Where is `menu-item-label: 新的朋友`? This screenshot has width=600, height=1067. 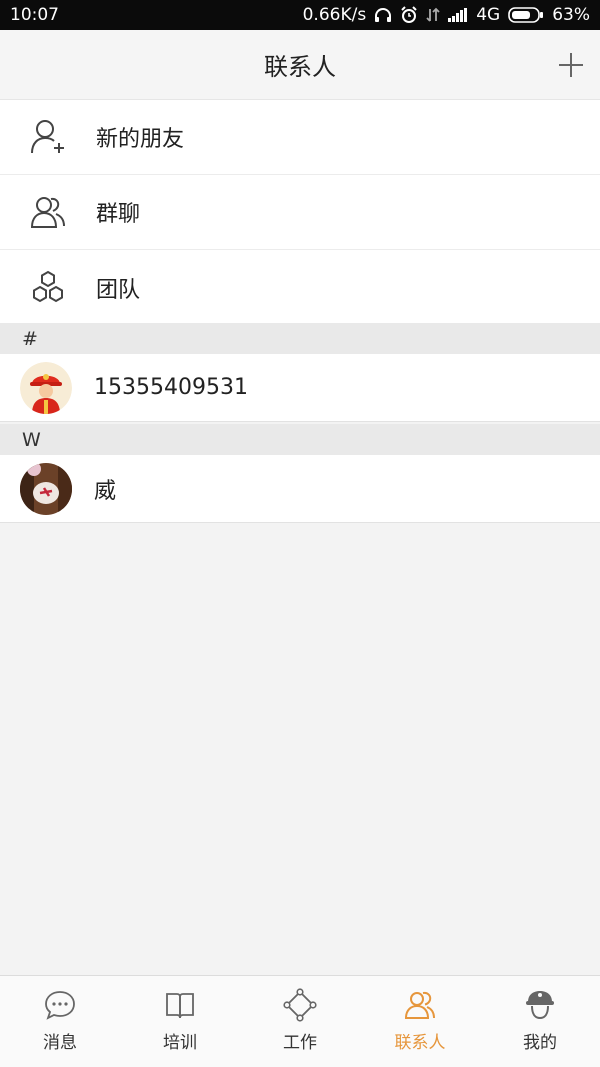 menu-item-label: 新的朋友 is located at coordinates (140, 139).